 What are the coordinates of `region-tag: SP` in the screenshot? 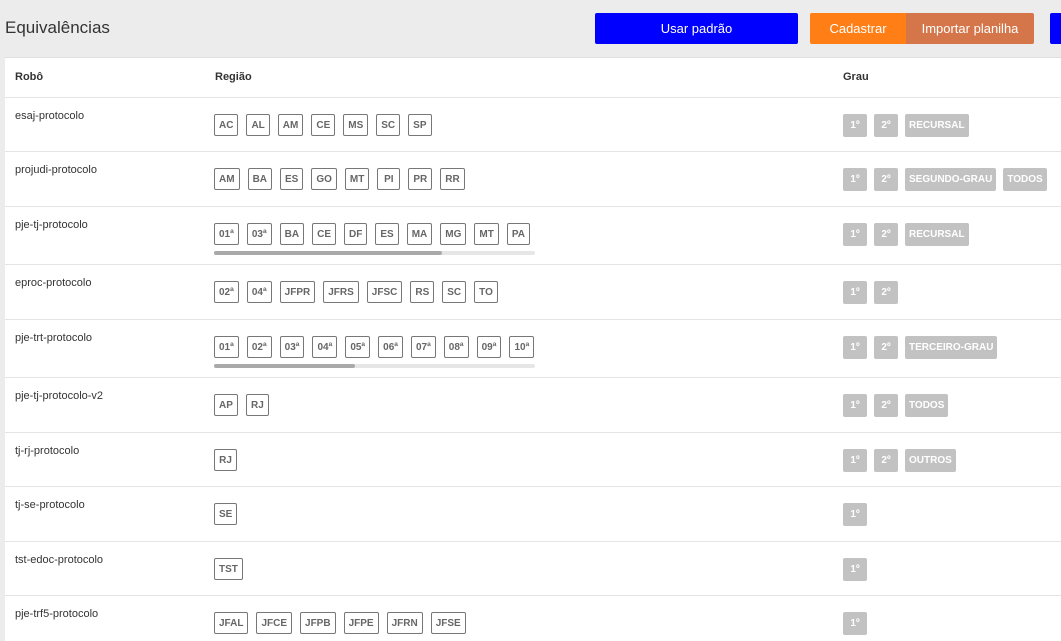 It's located at (420, 125).